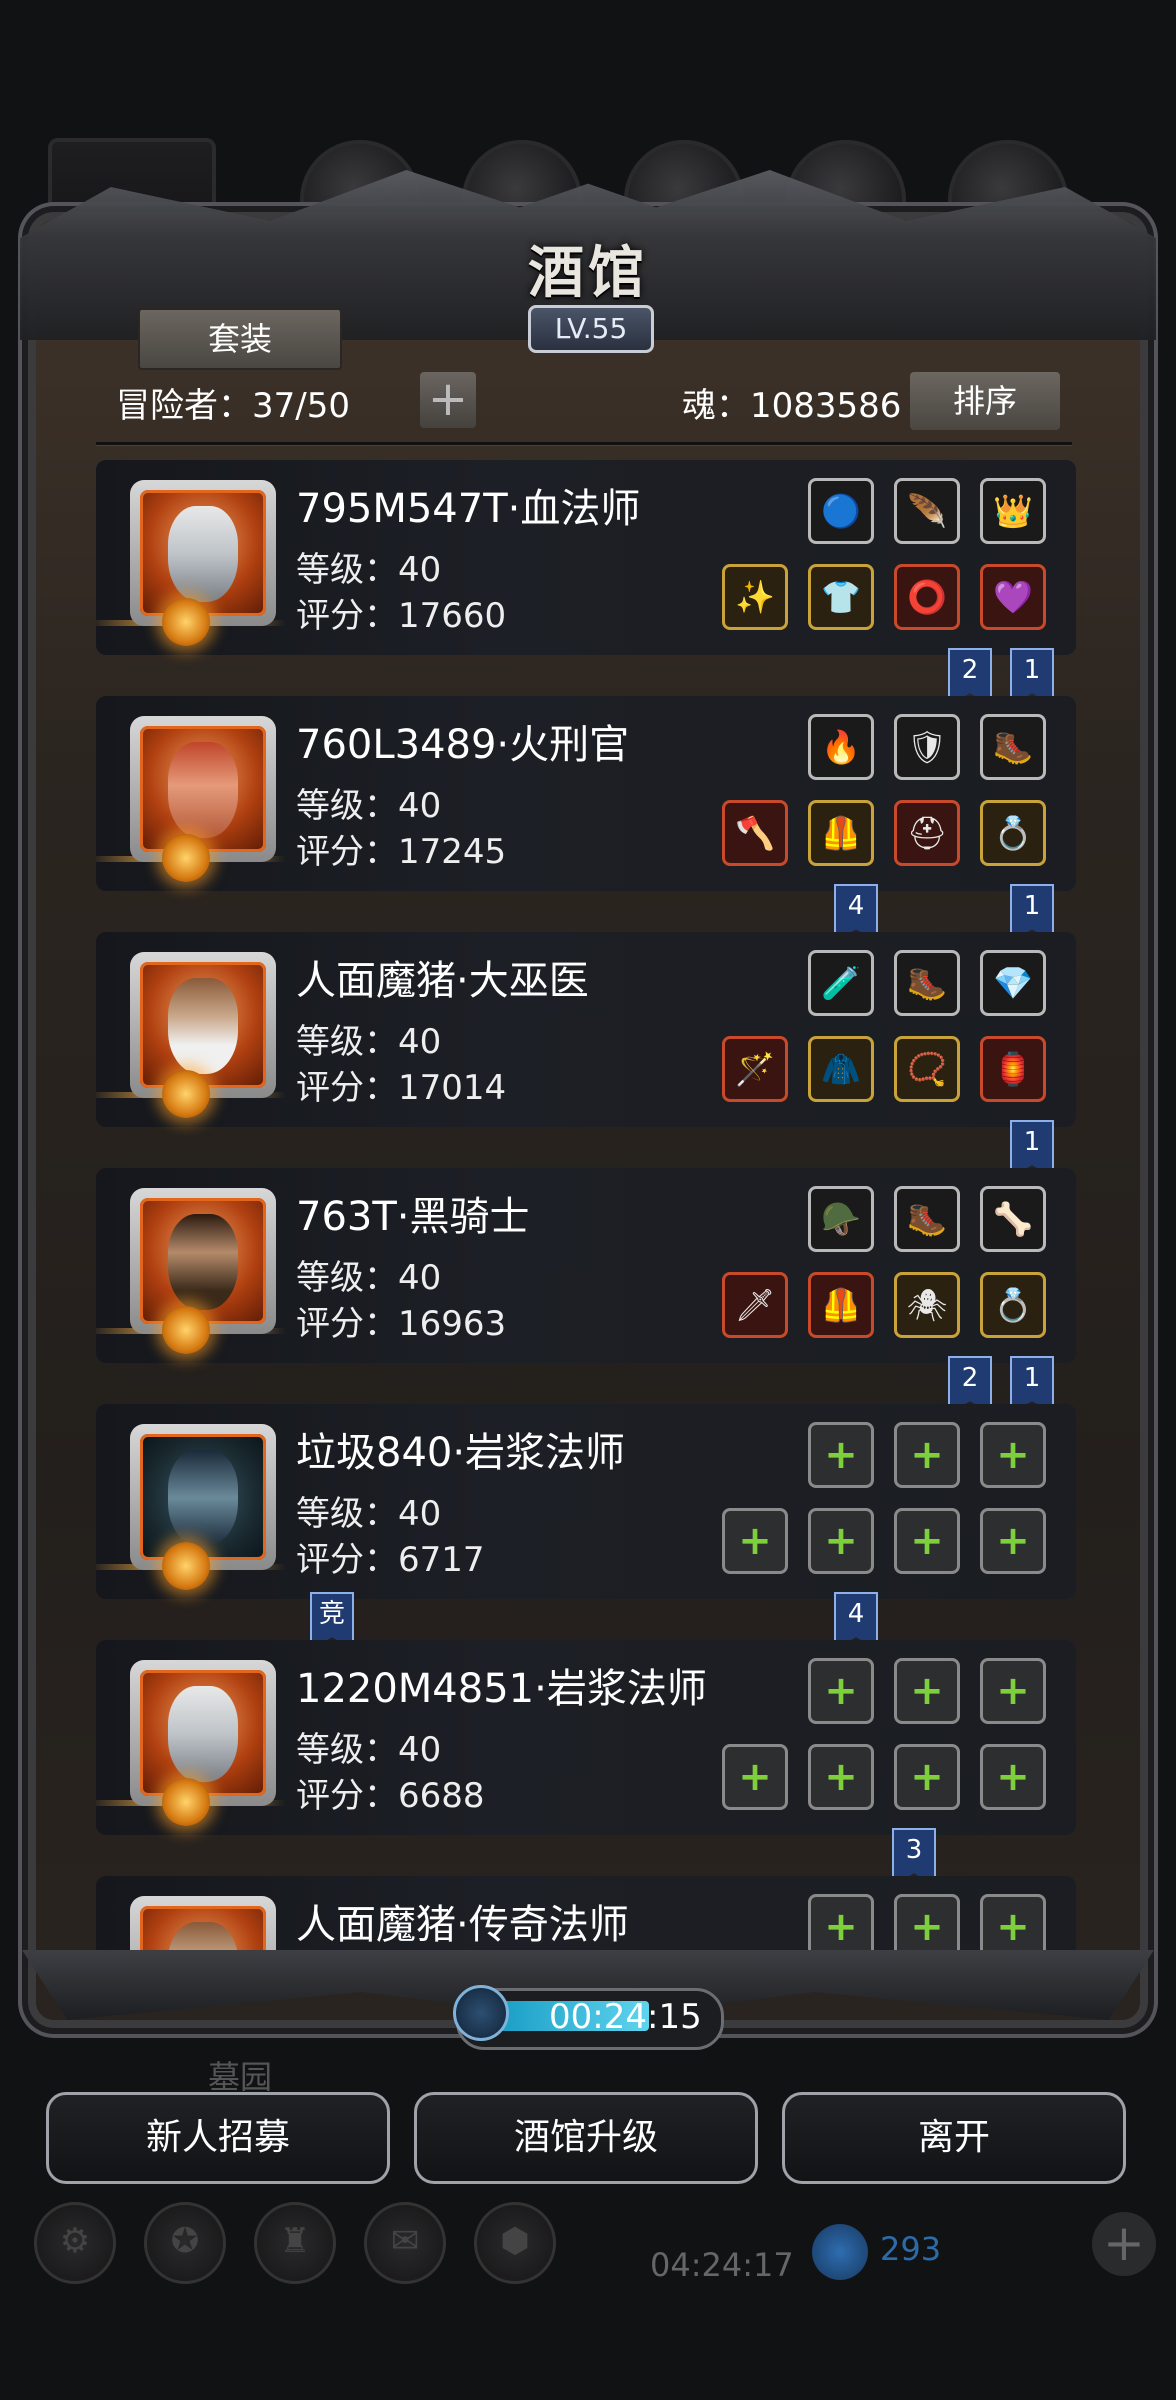 The image size is (1176, 2400). I want to click on hud-time: 04:24:17, so click(722, 2265).